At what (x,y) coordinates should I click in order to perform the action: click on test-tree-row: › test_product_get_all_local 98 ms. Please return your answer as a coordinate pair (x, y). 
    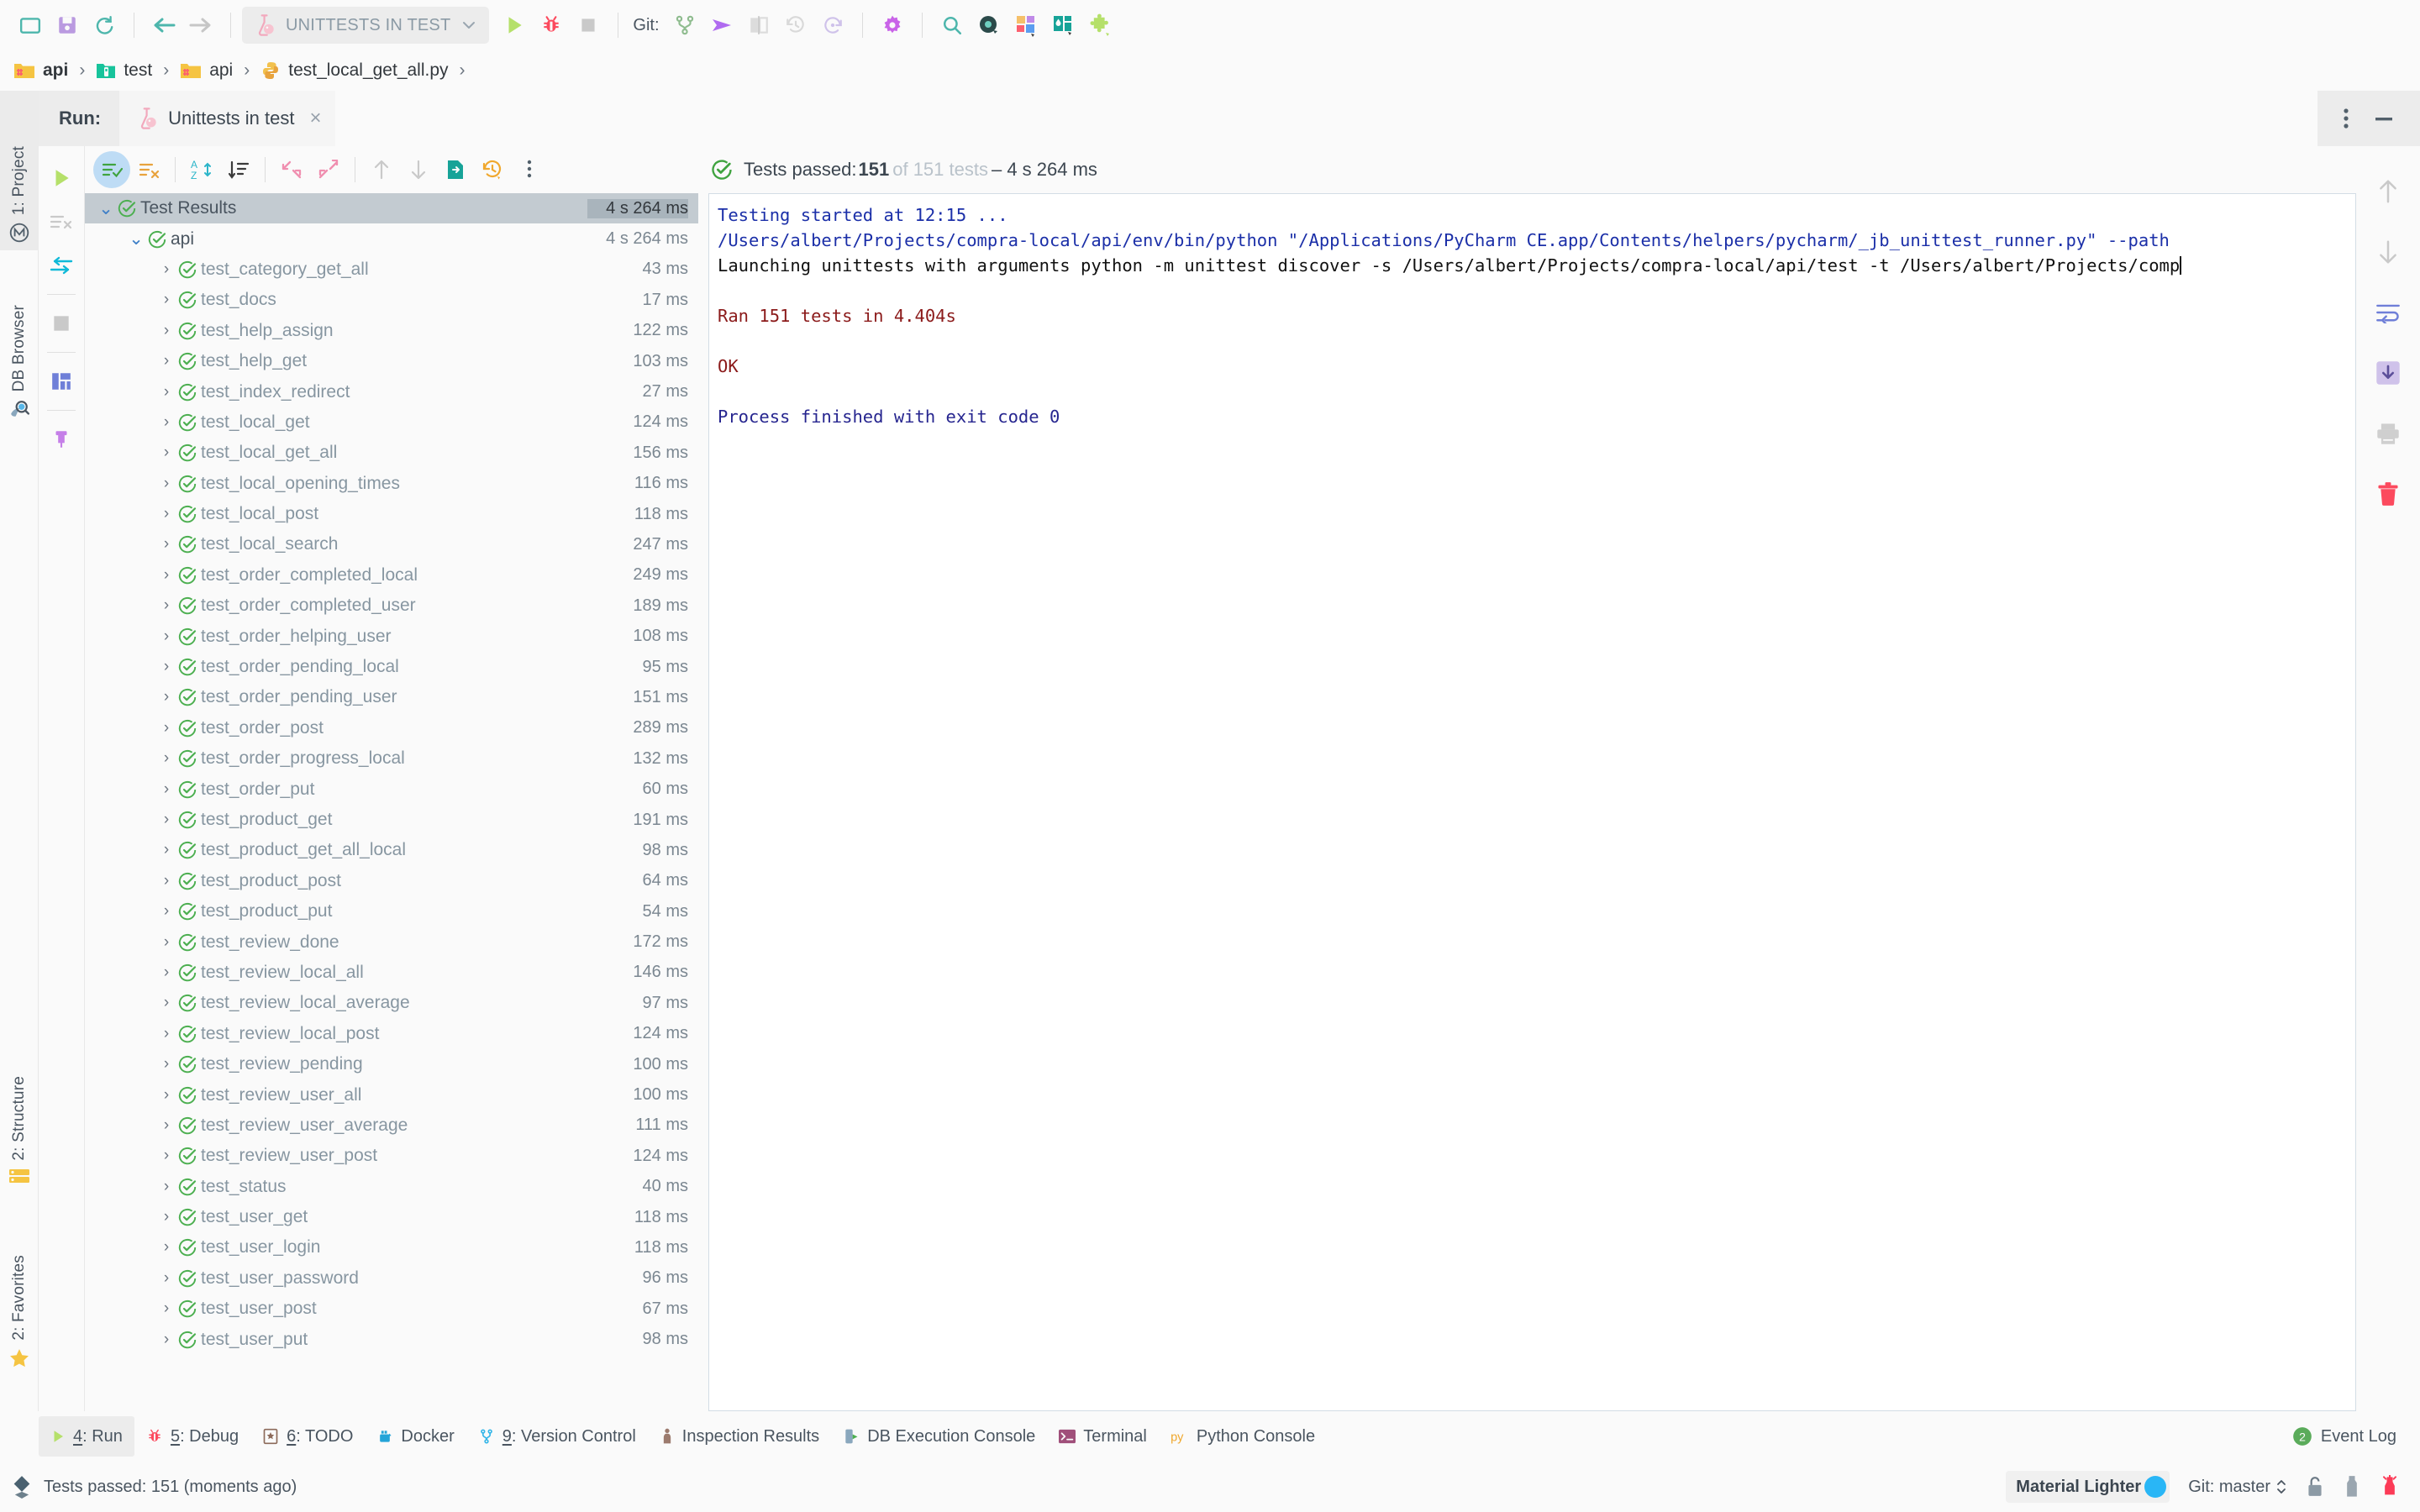
    Looking at the image, I should click on (391, 850).